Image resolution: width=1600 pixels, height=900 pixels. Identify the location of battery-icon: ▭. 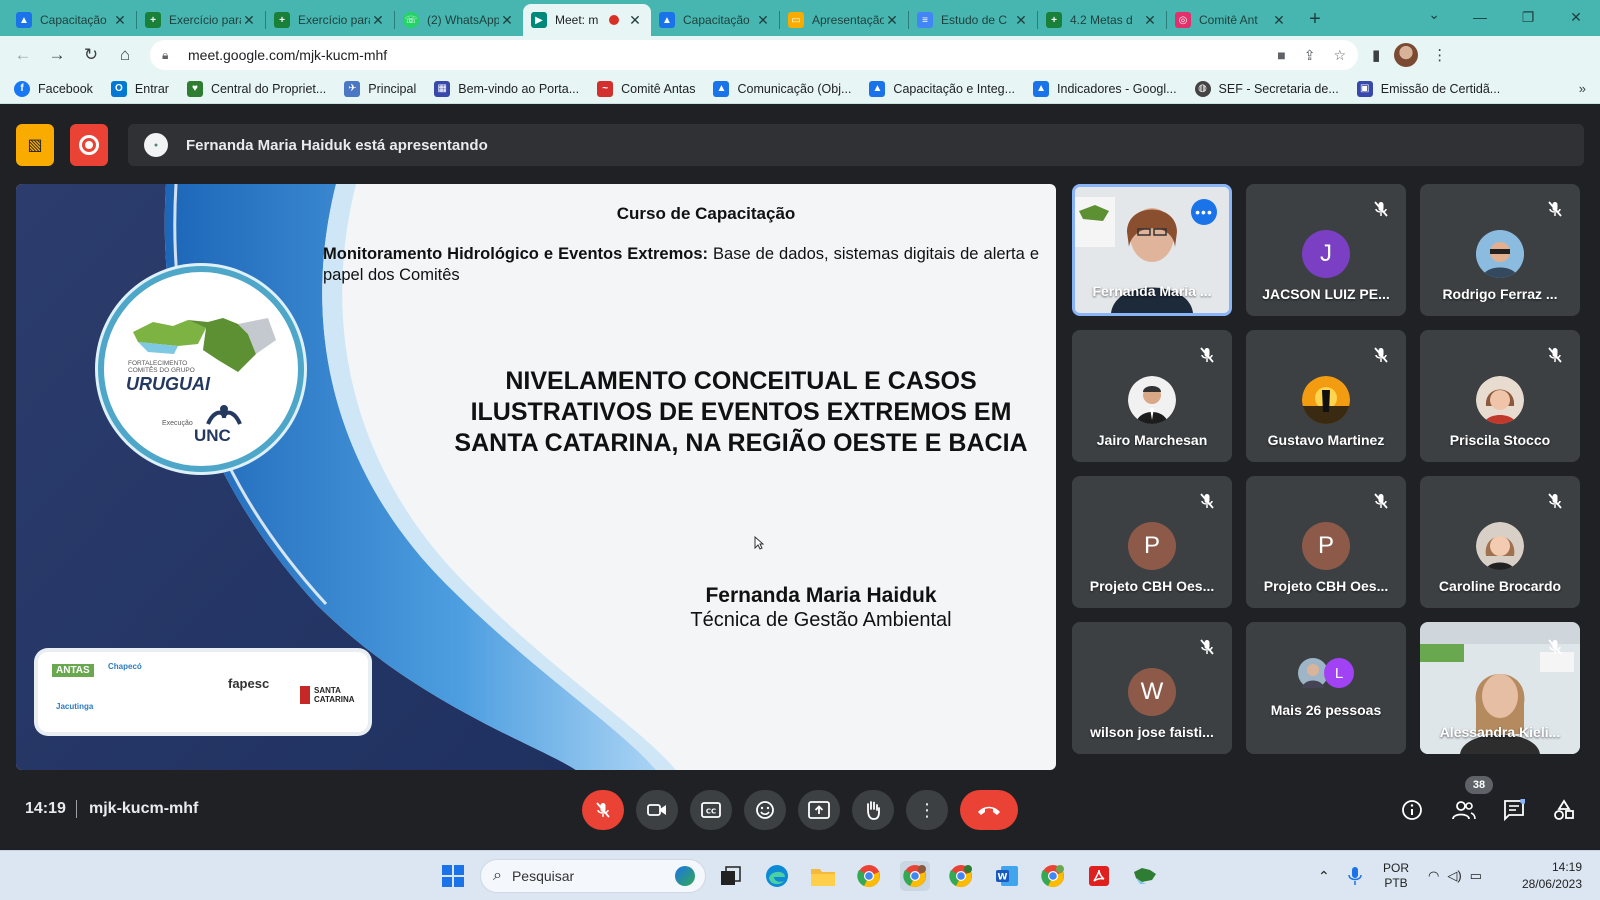
(1476, 876).